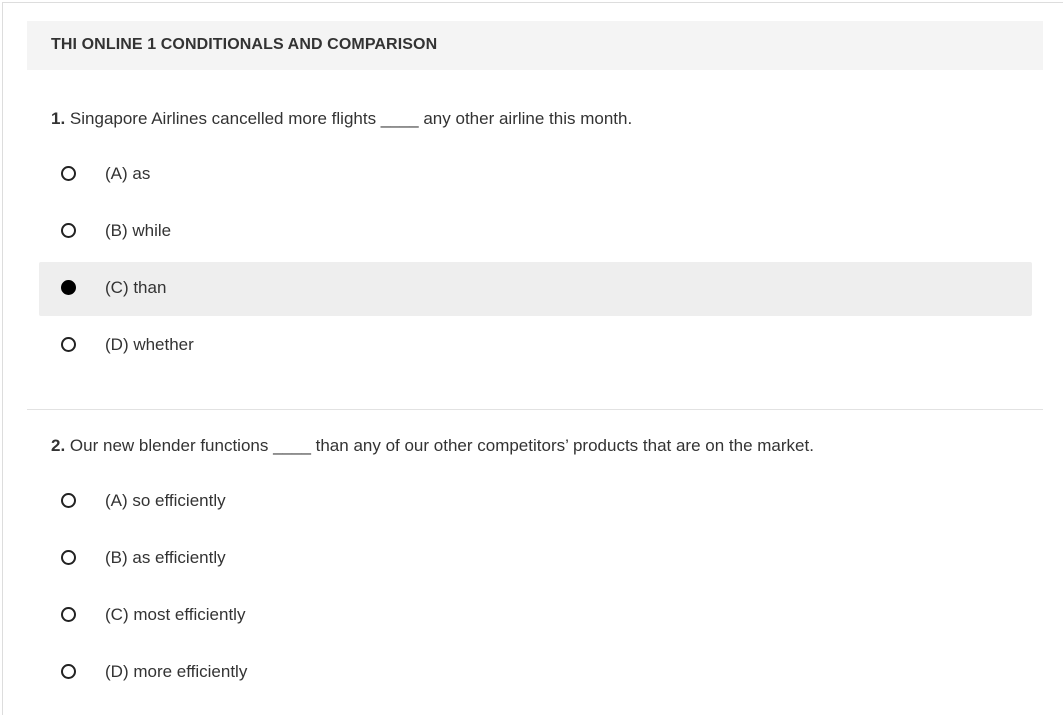 Image resolution: width=1063 pixels, height=715 pixels. What do you see at coordinates (58, 118) in the screenshot?
I see `question-number: 1.` at bounding box center [58, 118].